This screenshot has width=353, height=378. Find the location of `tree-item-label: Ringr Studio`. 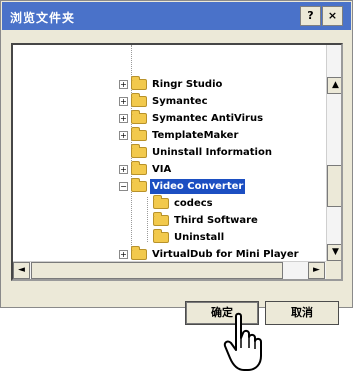

tree-item-label: Ringr Studio is located at coordinates (187, 84).